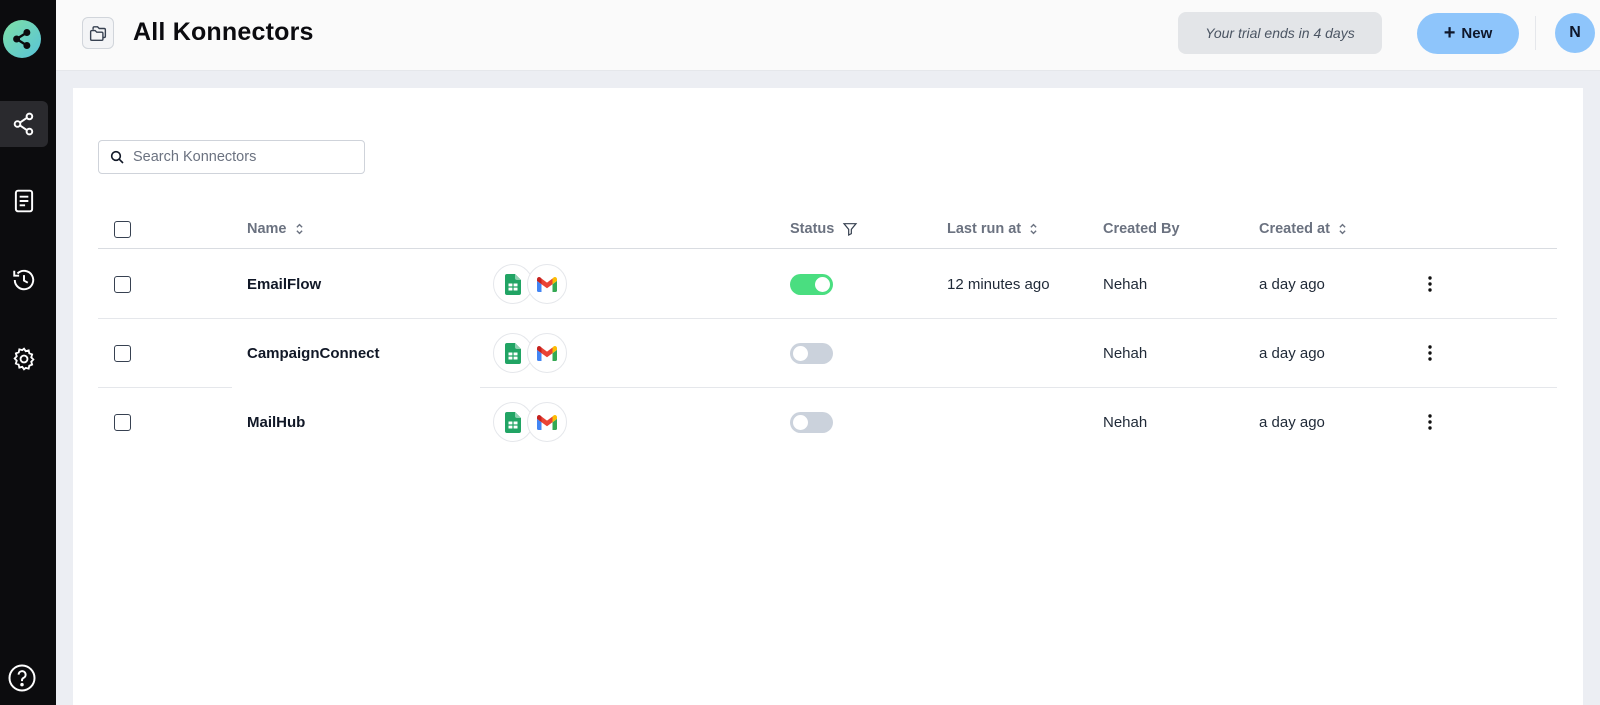  I want to click on nav-settings, so click(24, 359).